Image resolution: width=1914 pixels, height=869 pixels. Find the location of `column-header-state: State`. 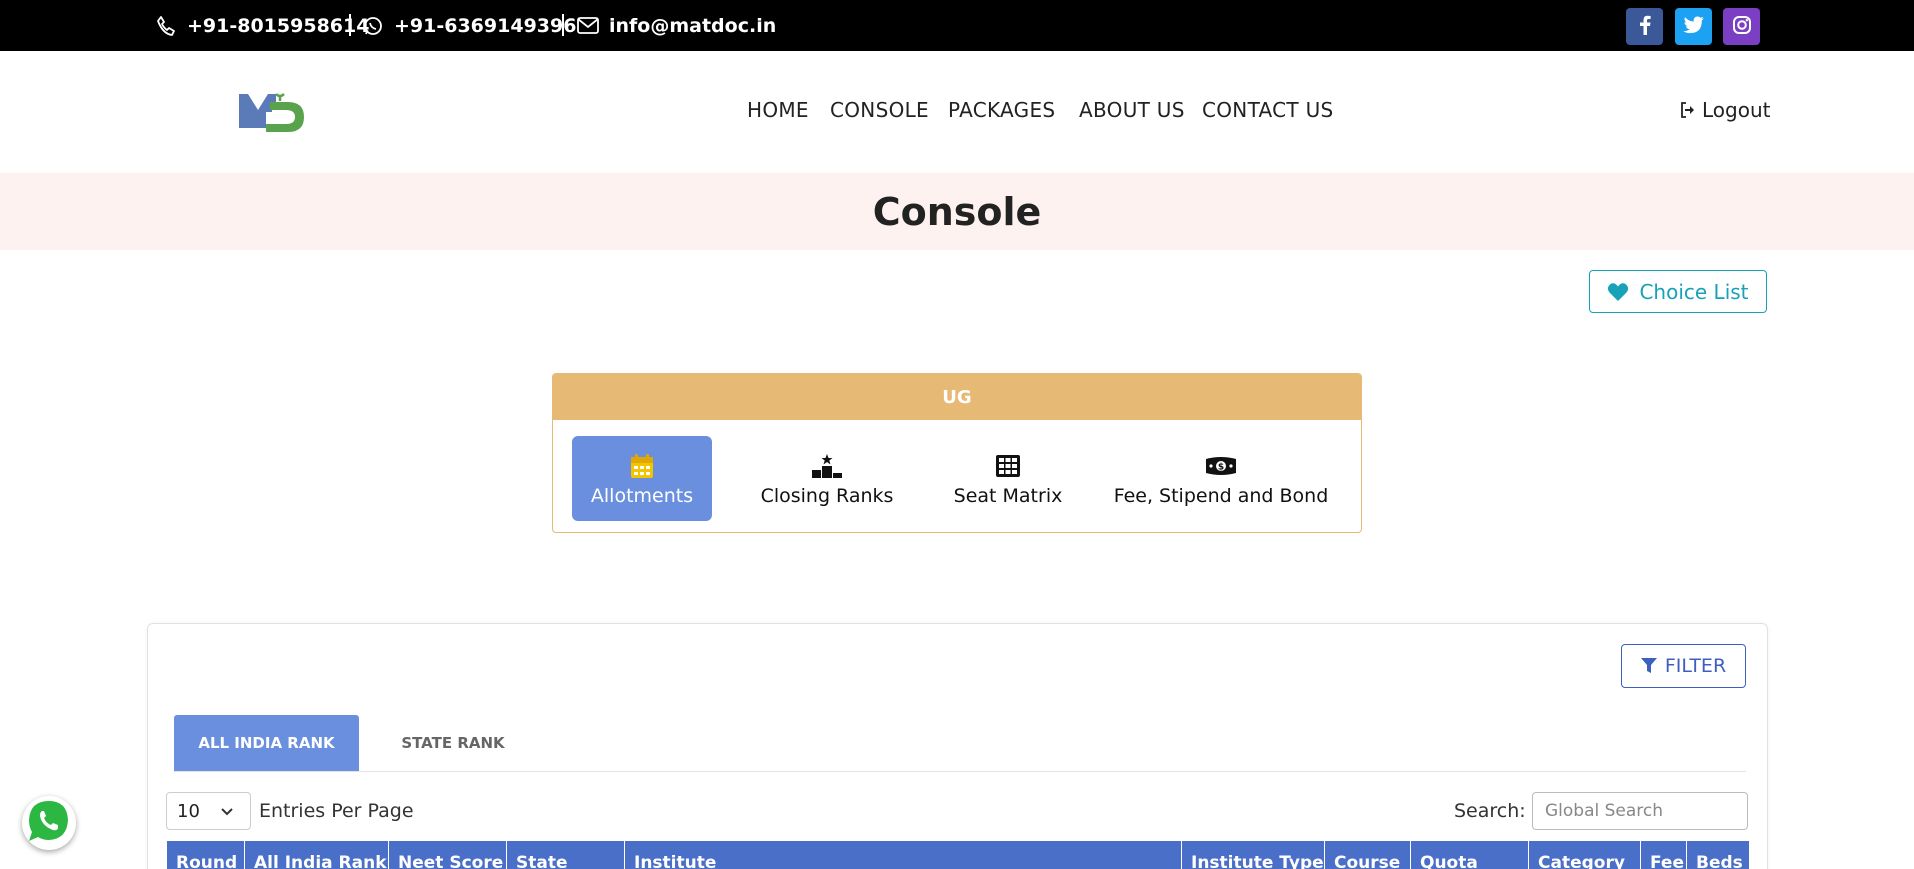

column-header-state: State is located at coordinates (566, 855).